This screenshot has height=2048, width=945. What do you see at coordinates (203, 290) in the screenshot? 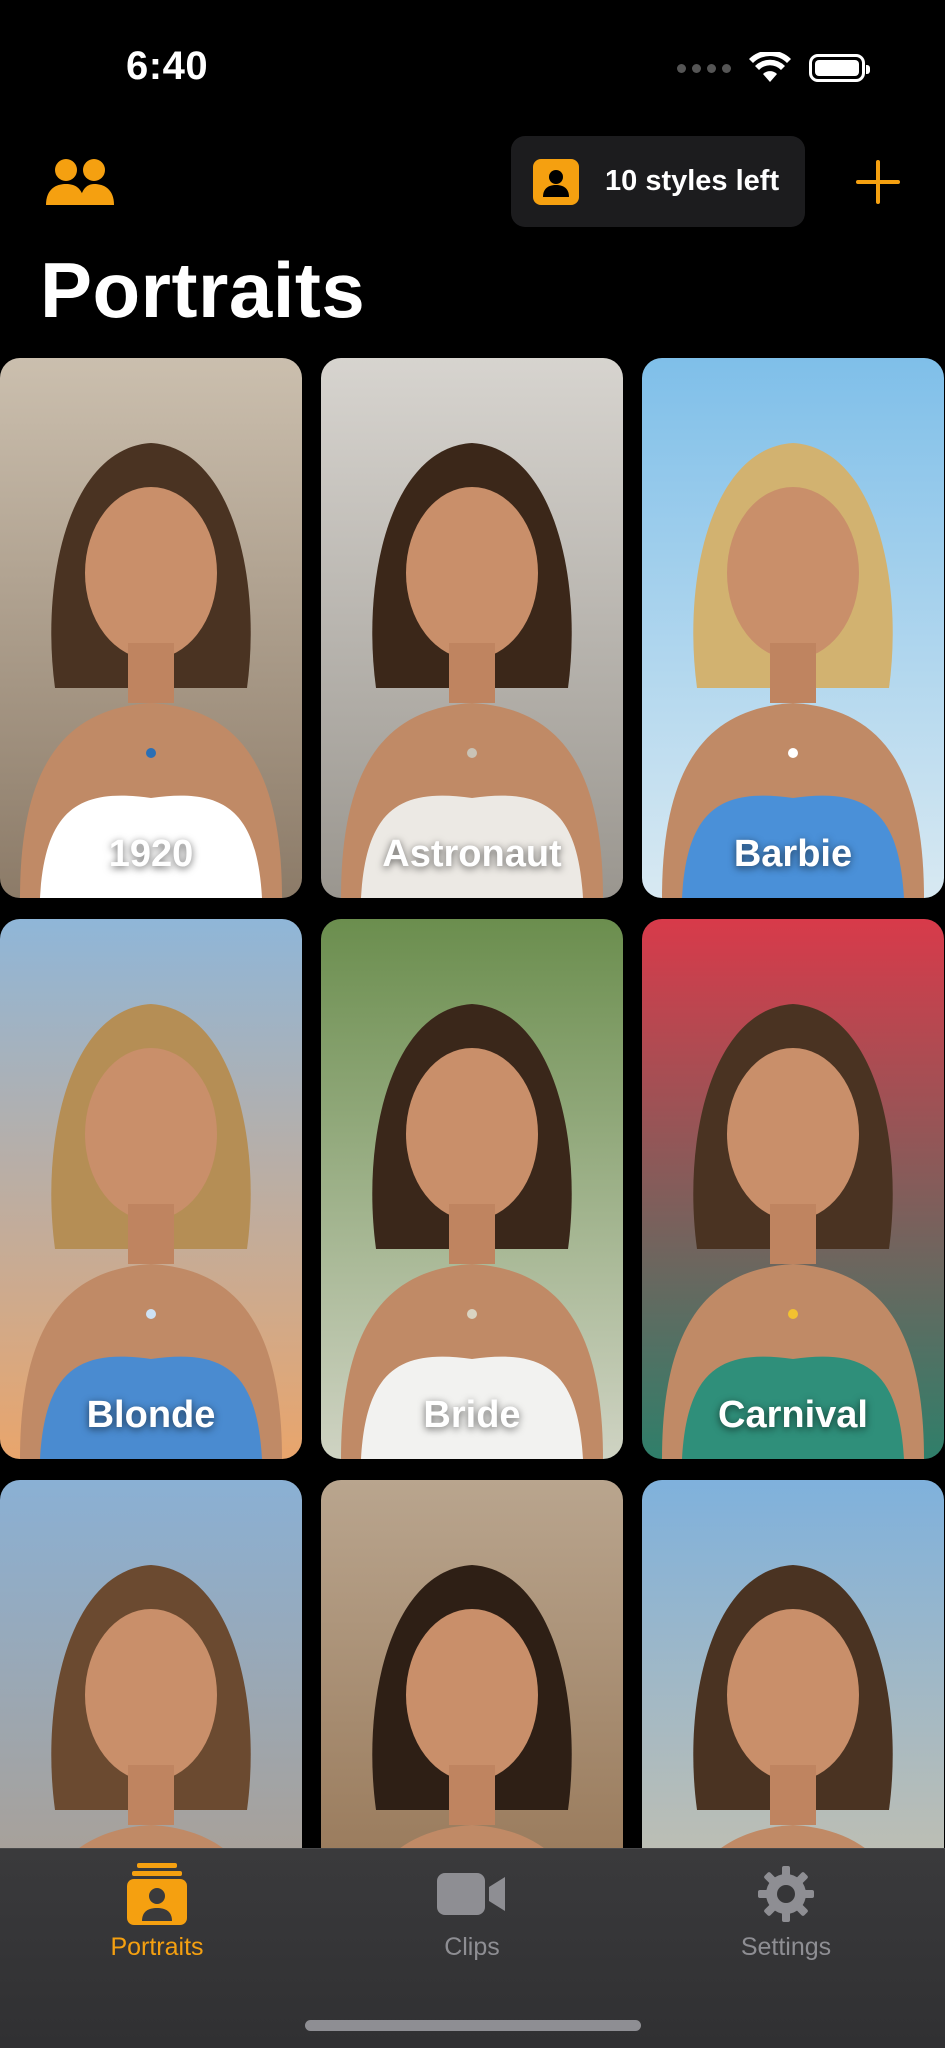
I see `page-title: Portraits` at bounding box center [203, 290].